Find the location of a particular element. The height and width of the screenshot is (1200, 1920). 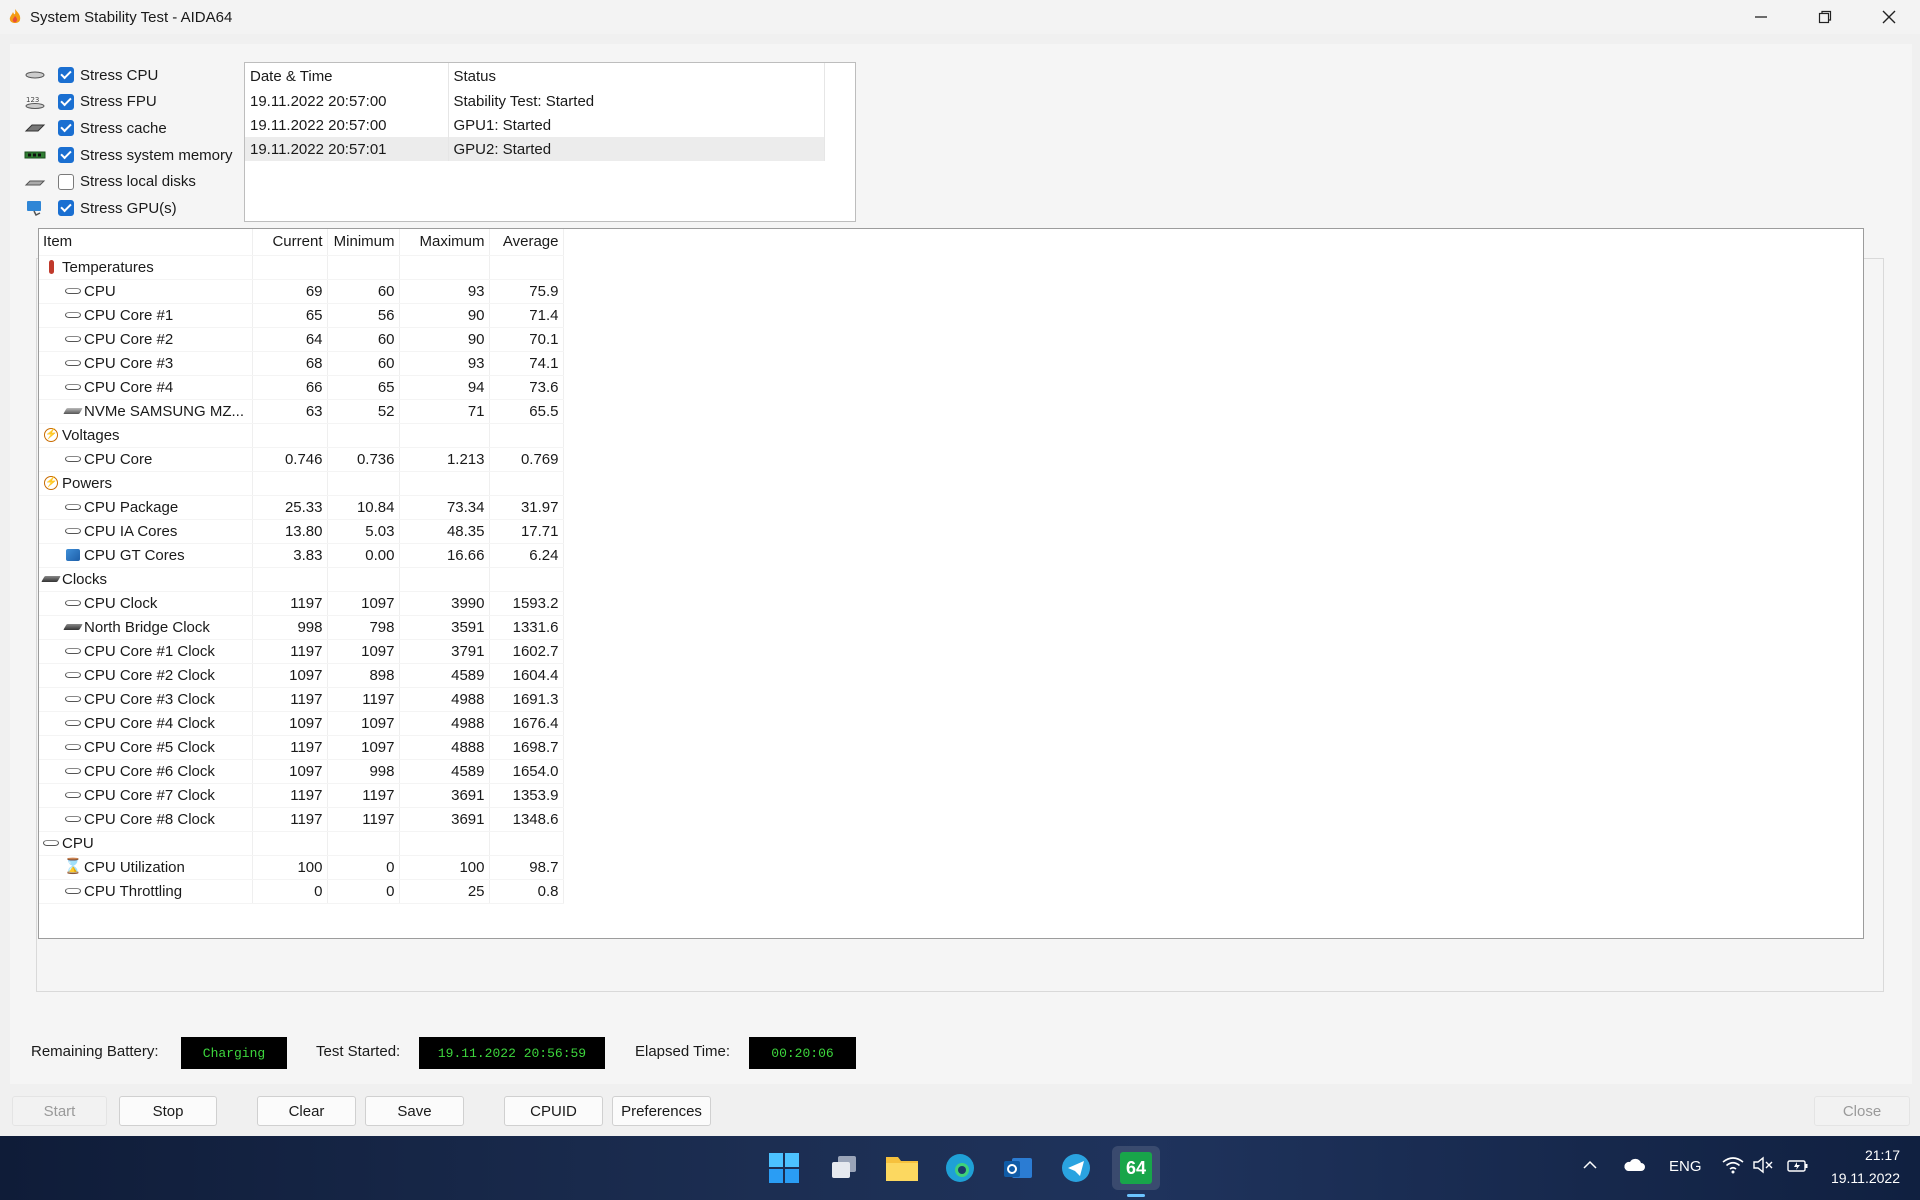

svg-text: 123 is located at coordinates (32, 100).